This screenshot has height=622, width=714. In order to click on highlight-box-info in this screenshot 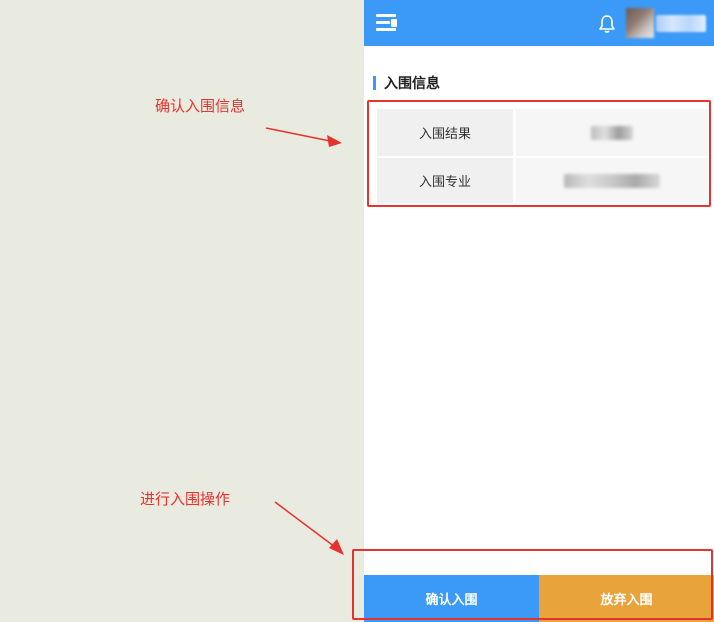, I will do `click(539, 153)`.